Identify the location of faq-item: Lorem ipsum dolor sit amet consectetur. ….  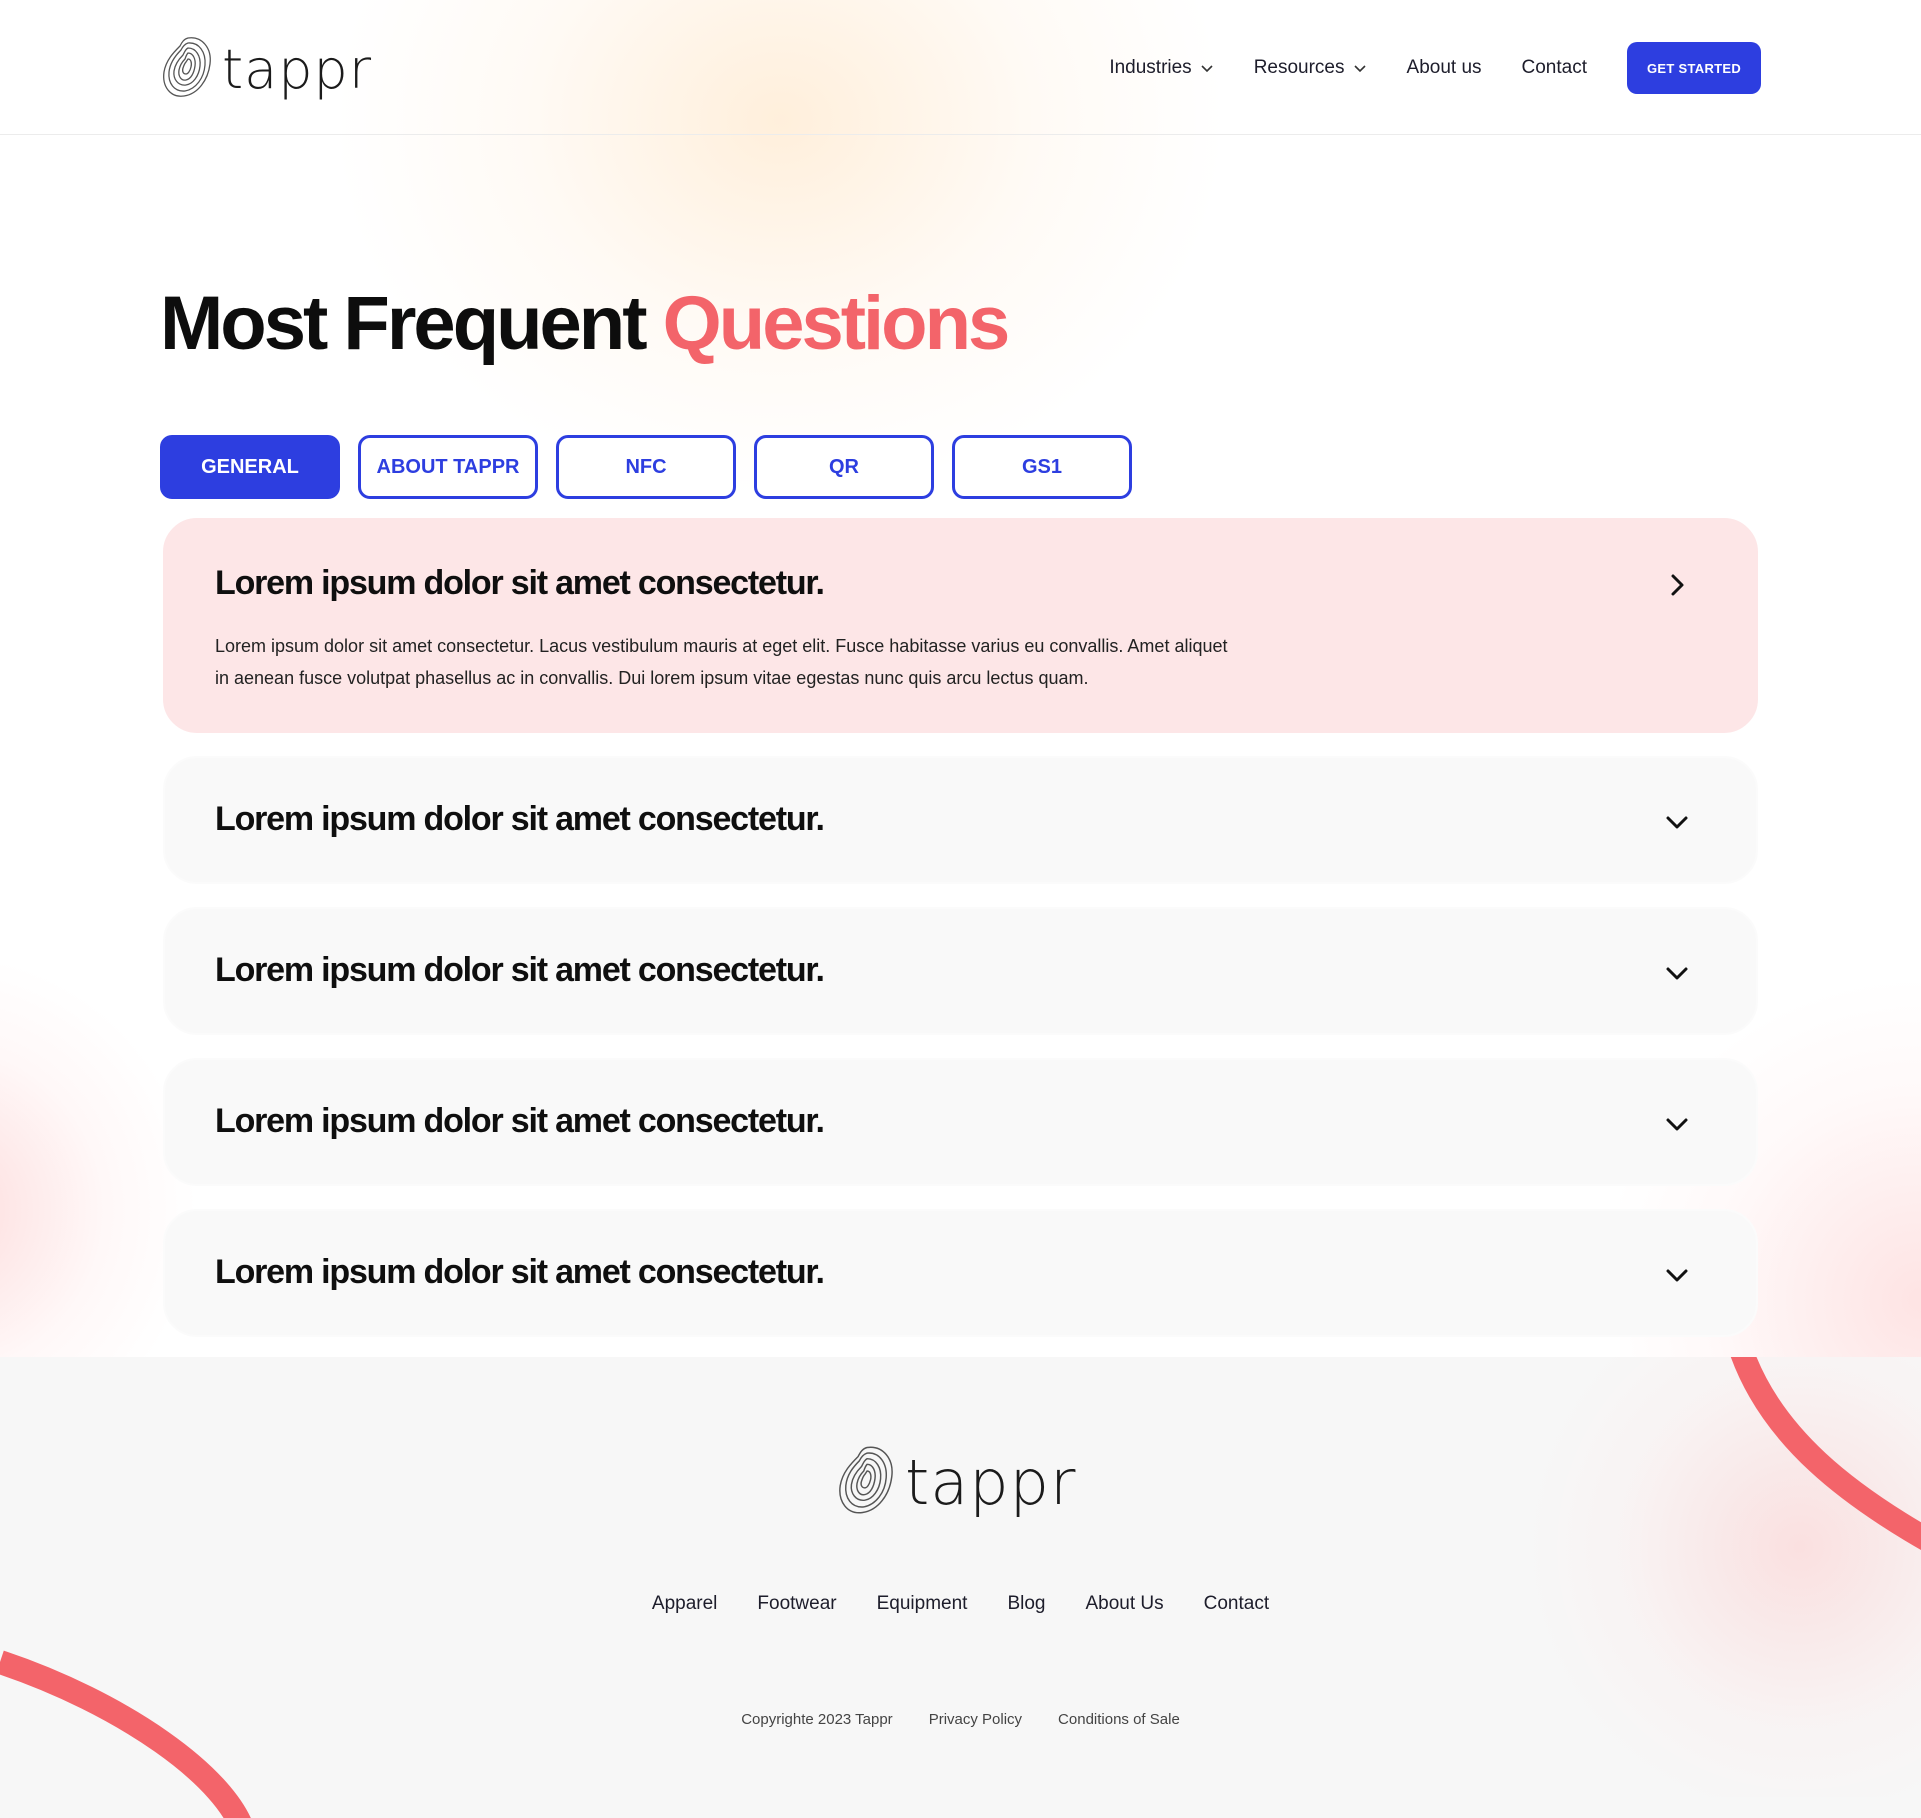
(960, 625).